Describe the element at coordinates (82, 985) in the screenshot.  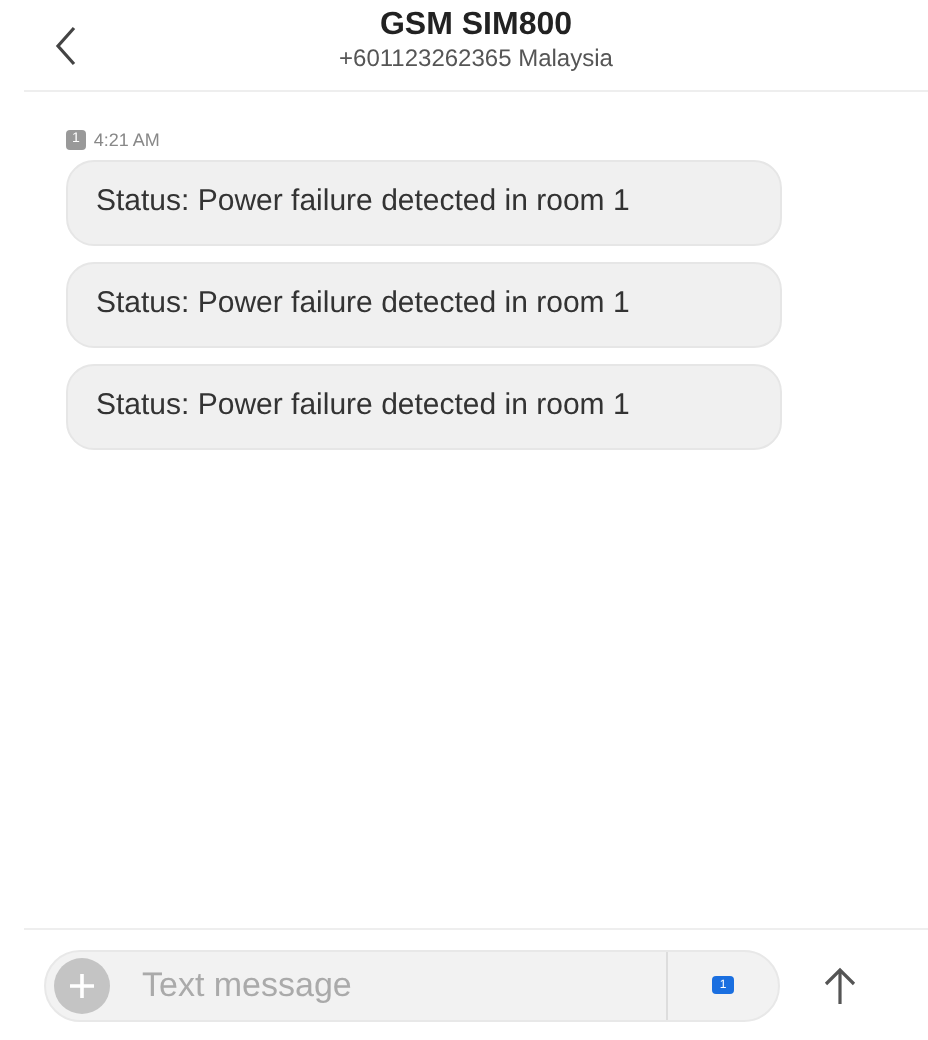
I see `plus-icon` at that location.